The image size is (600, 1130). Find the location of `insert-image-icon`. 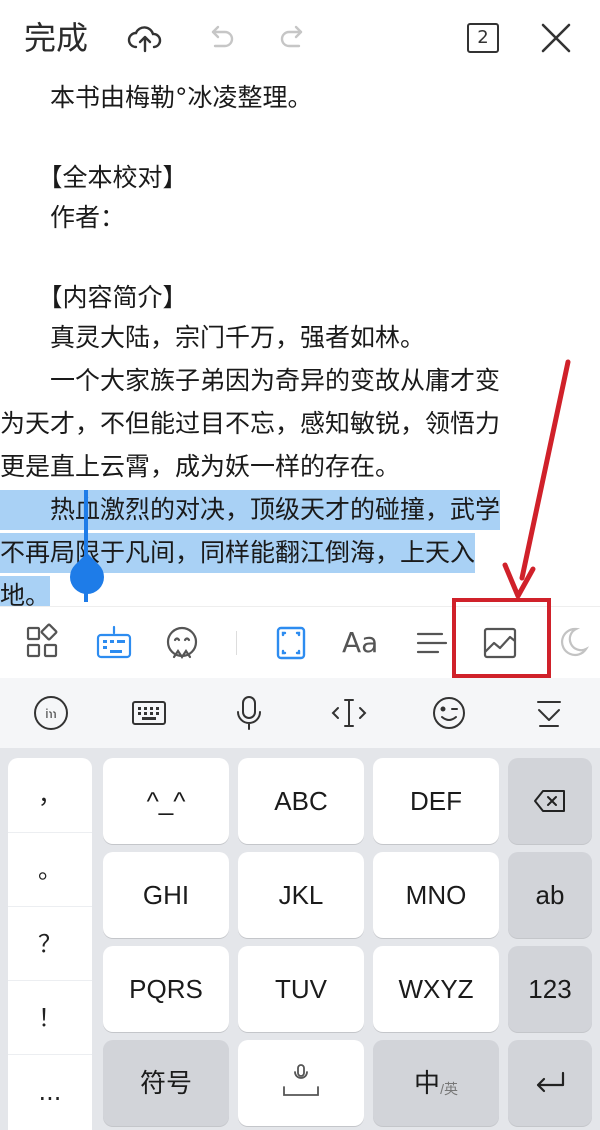

insert-image-icon is located at coordinates (500, 643).